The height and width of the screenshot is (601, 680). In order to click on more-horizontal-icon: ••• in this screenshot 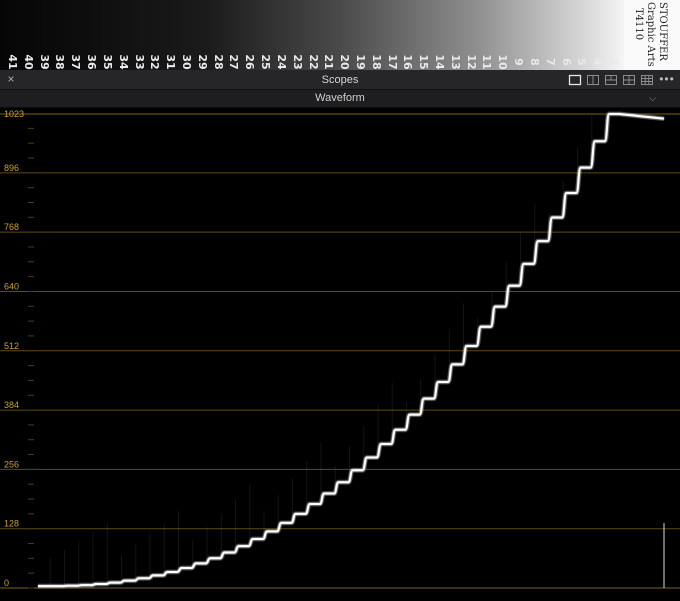, I will do `click(667, 79)`.